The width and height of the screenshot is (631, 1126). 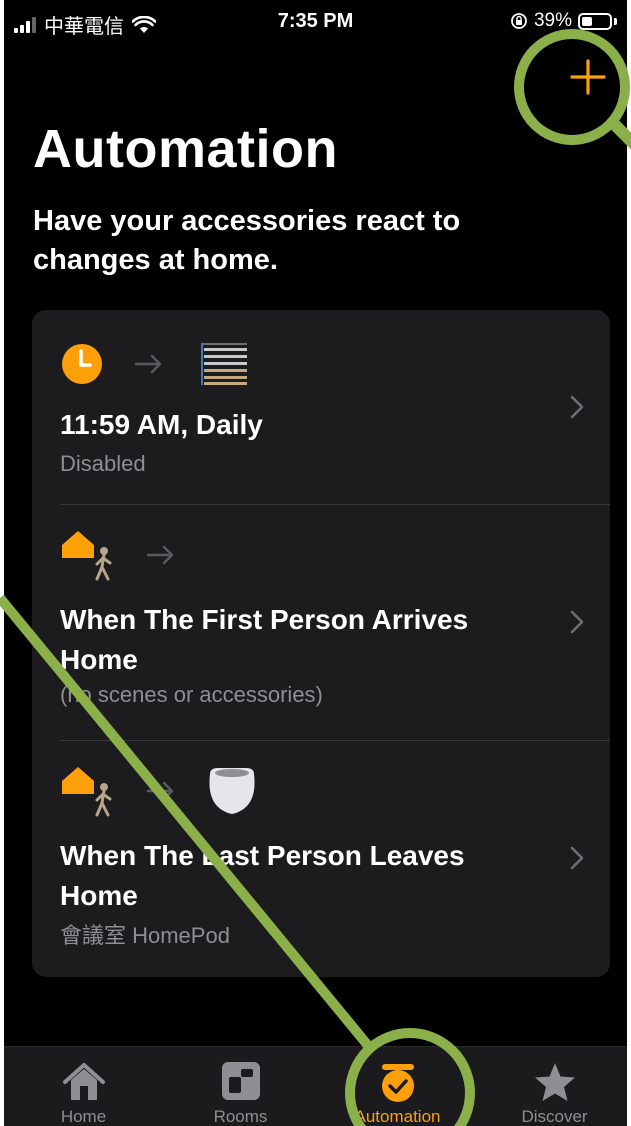 What do you see at coordinates (232, 791) in the screenshot?
I see `homepod-mini-icon` at bounding box center [232, 791].